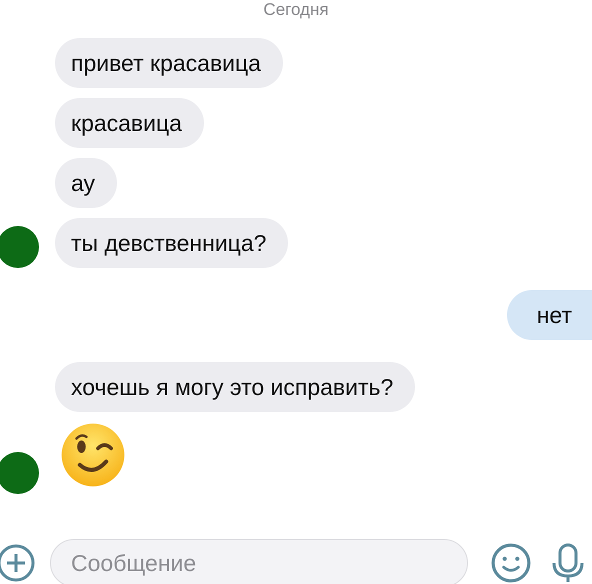 This screenshot has height=584, width=592. Describe the element at coordinates (18, 563) in the screenshot. I see `add-icon` at that location.